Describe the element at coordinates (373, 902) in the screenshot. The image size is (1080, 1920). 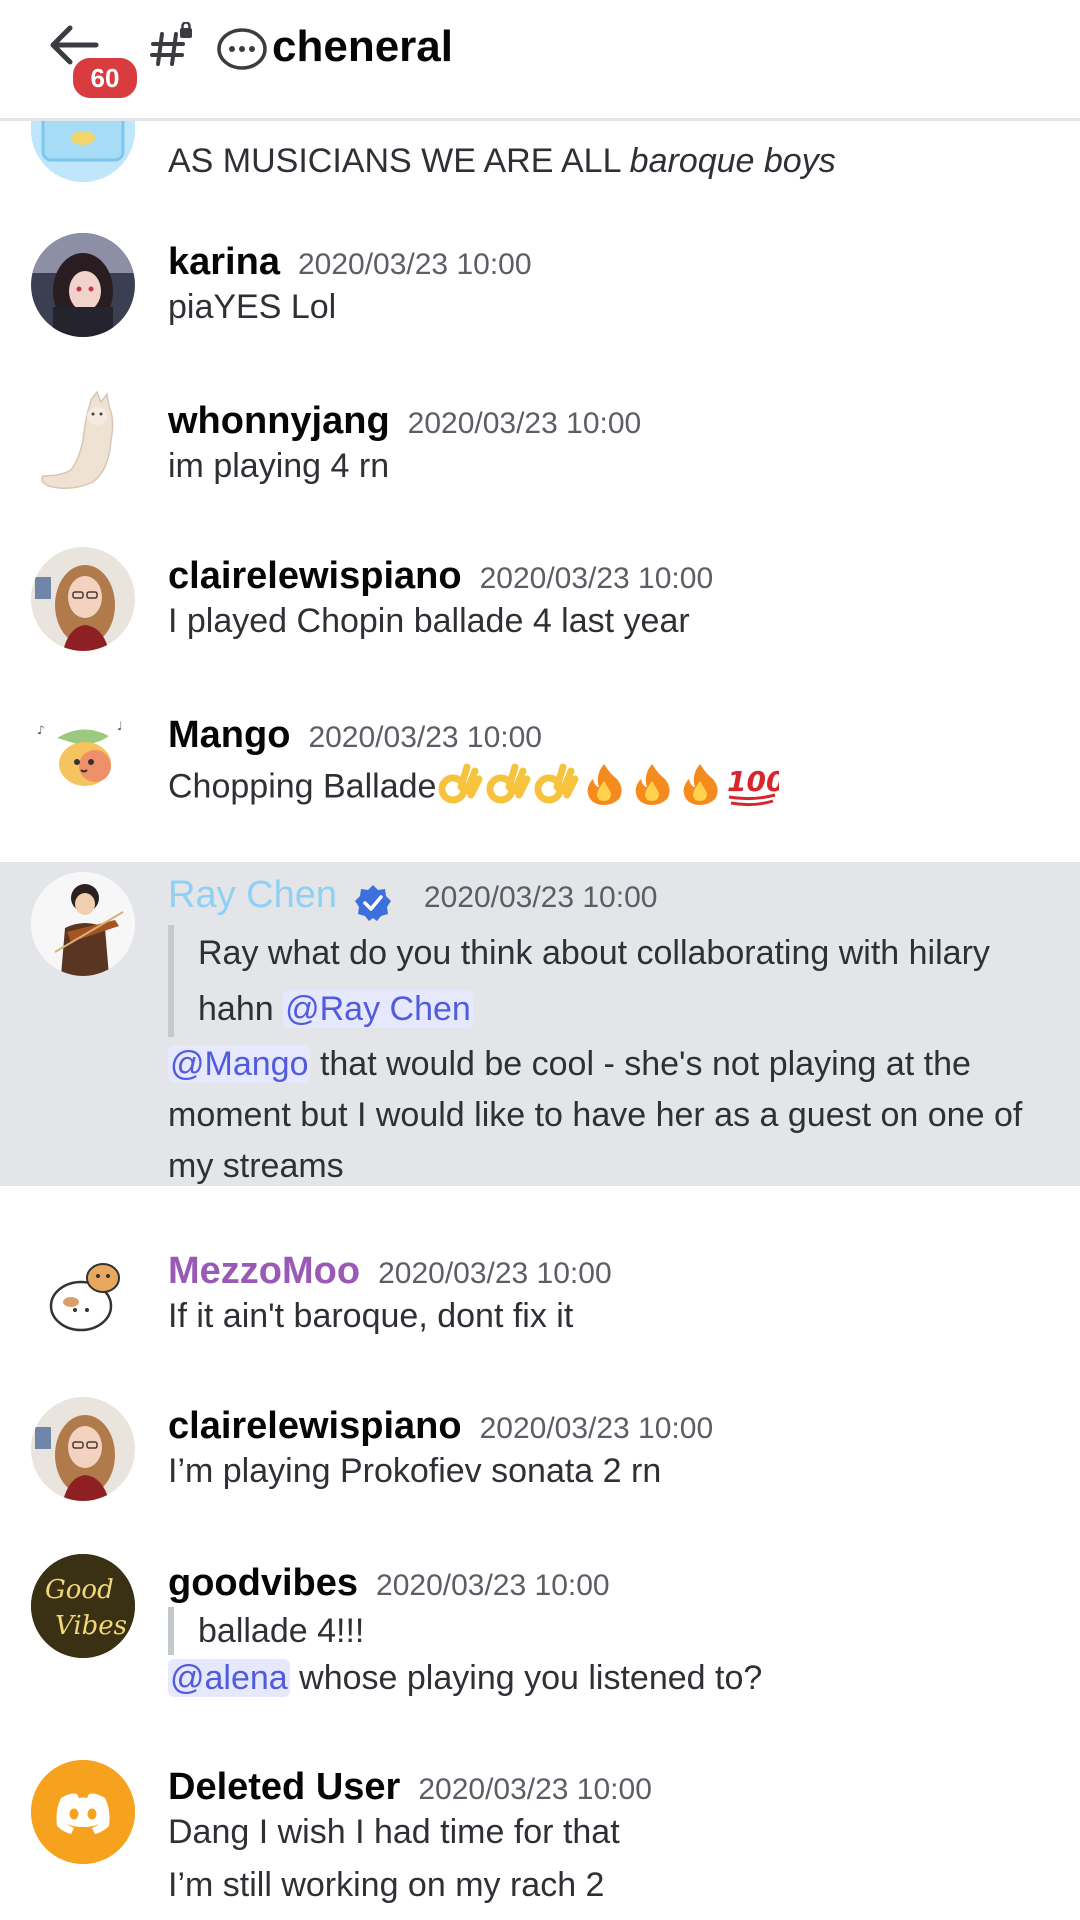
I see `verified-badge-icon` at that location.